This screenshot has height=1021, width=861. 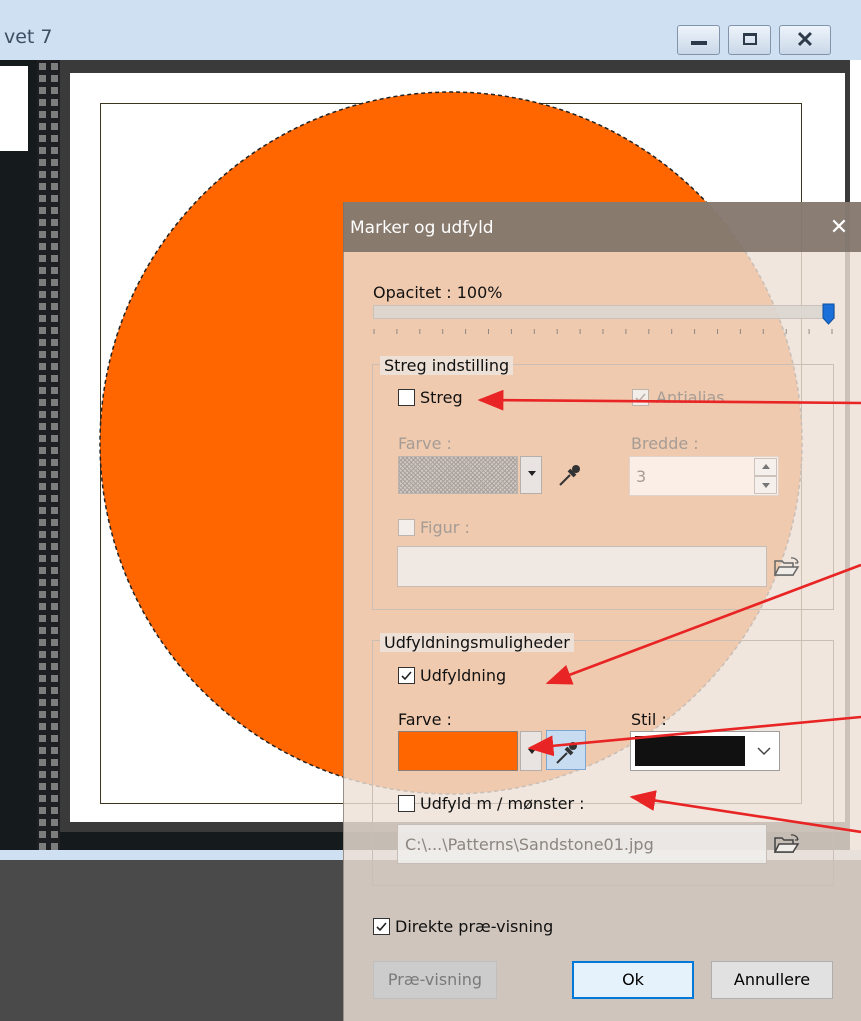 I want to click on stroke-width-up-button, so click(x=765, y=467).